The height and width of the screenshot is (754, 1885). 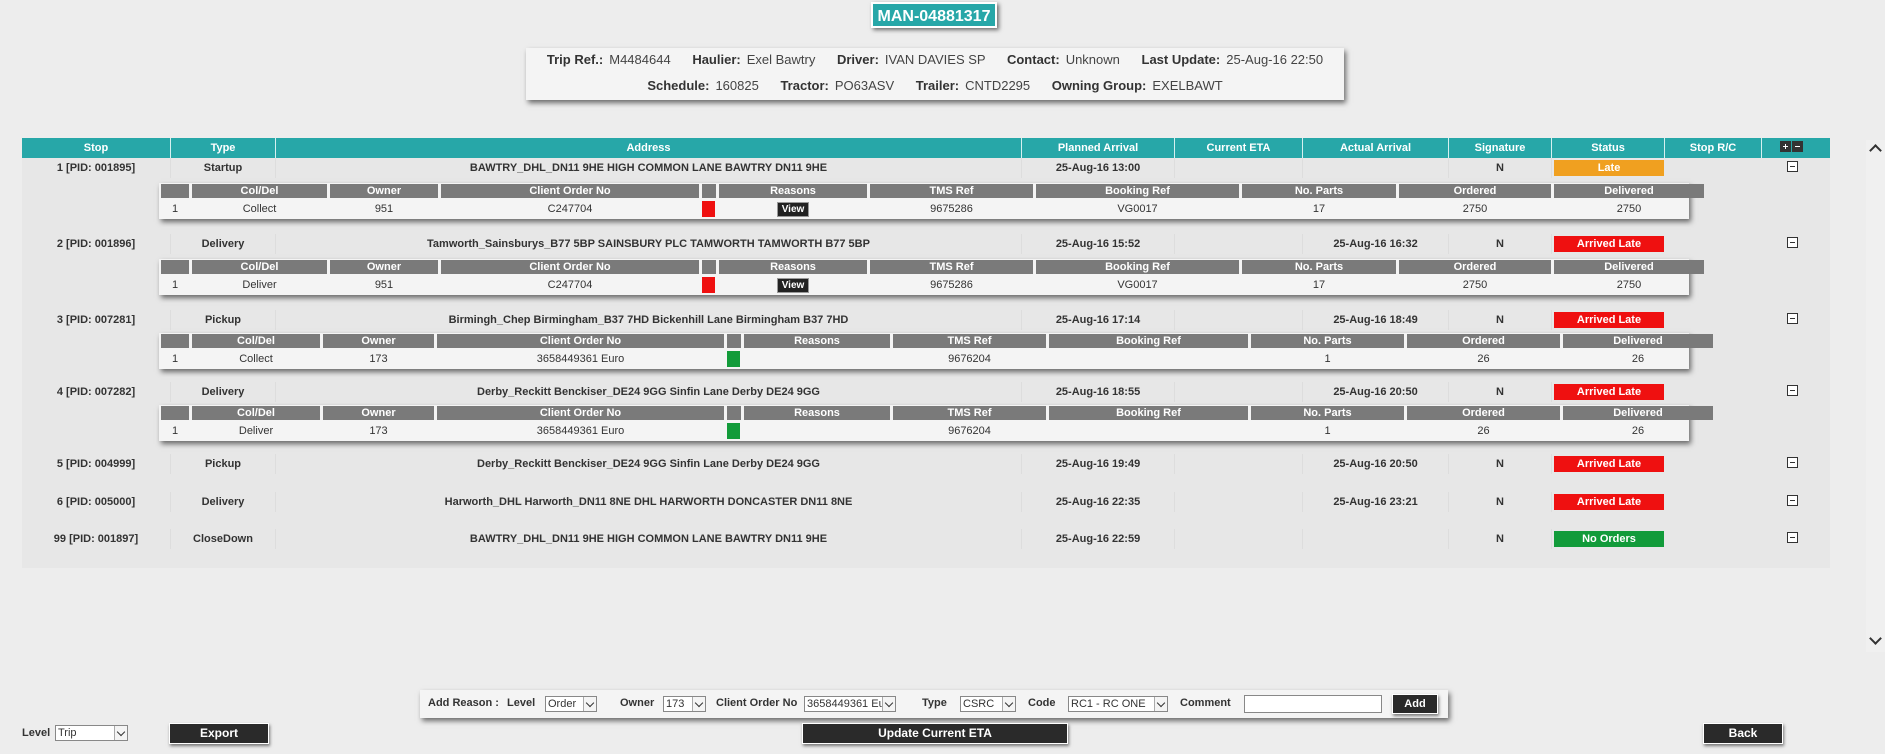 What do you see at coordinates (1098, 148) in the screenshot?
I see `col-planned-arrival: Planned Arrival` at bounding box center [1098, 148].